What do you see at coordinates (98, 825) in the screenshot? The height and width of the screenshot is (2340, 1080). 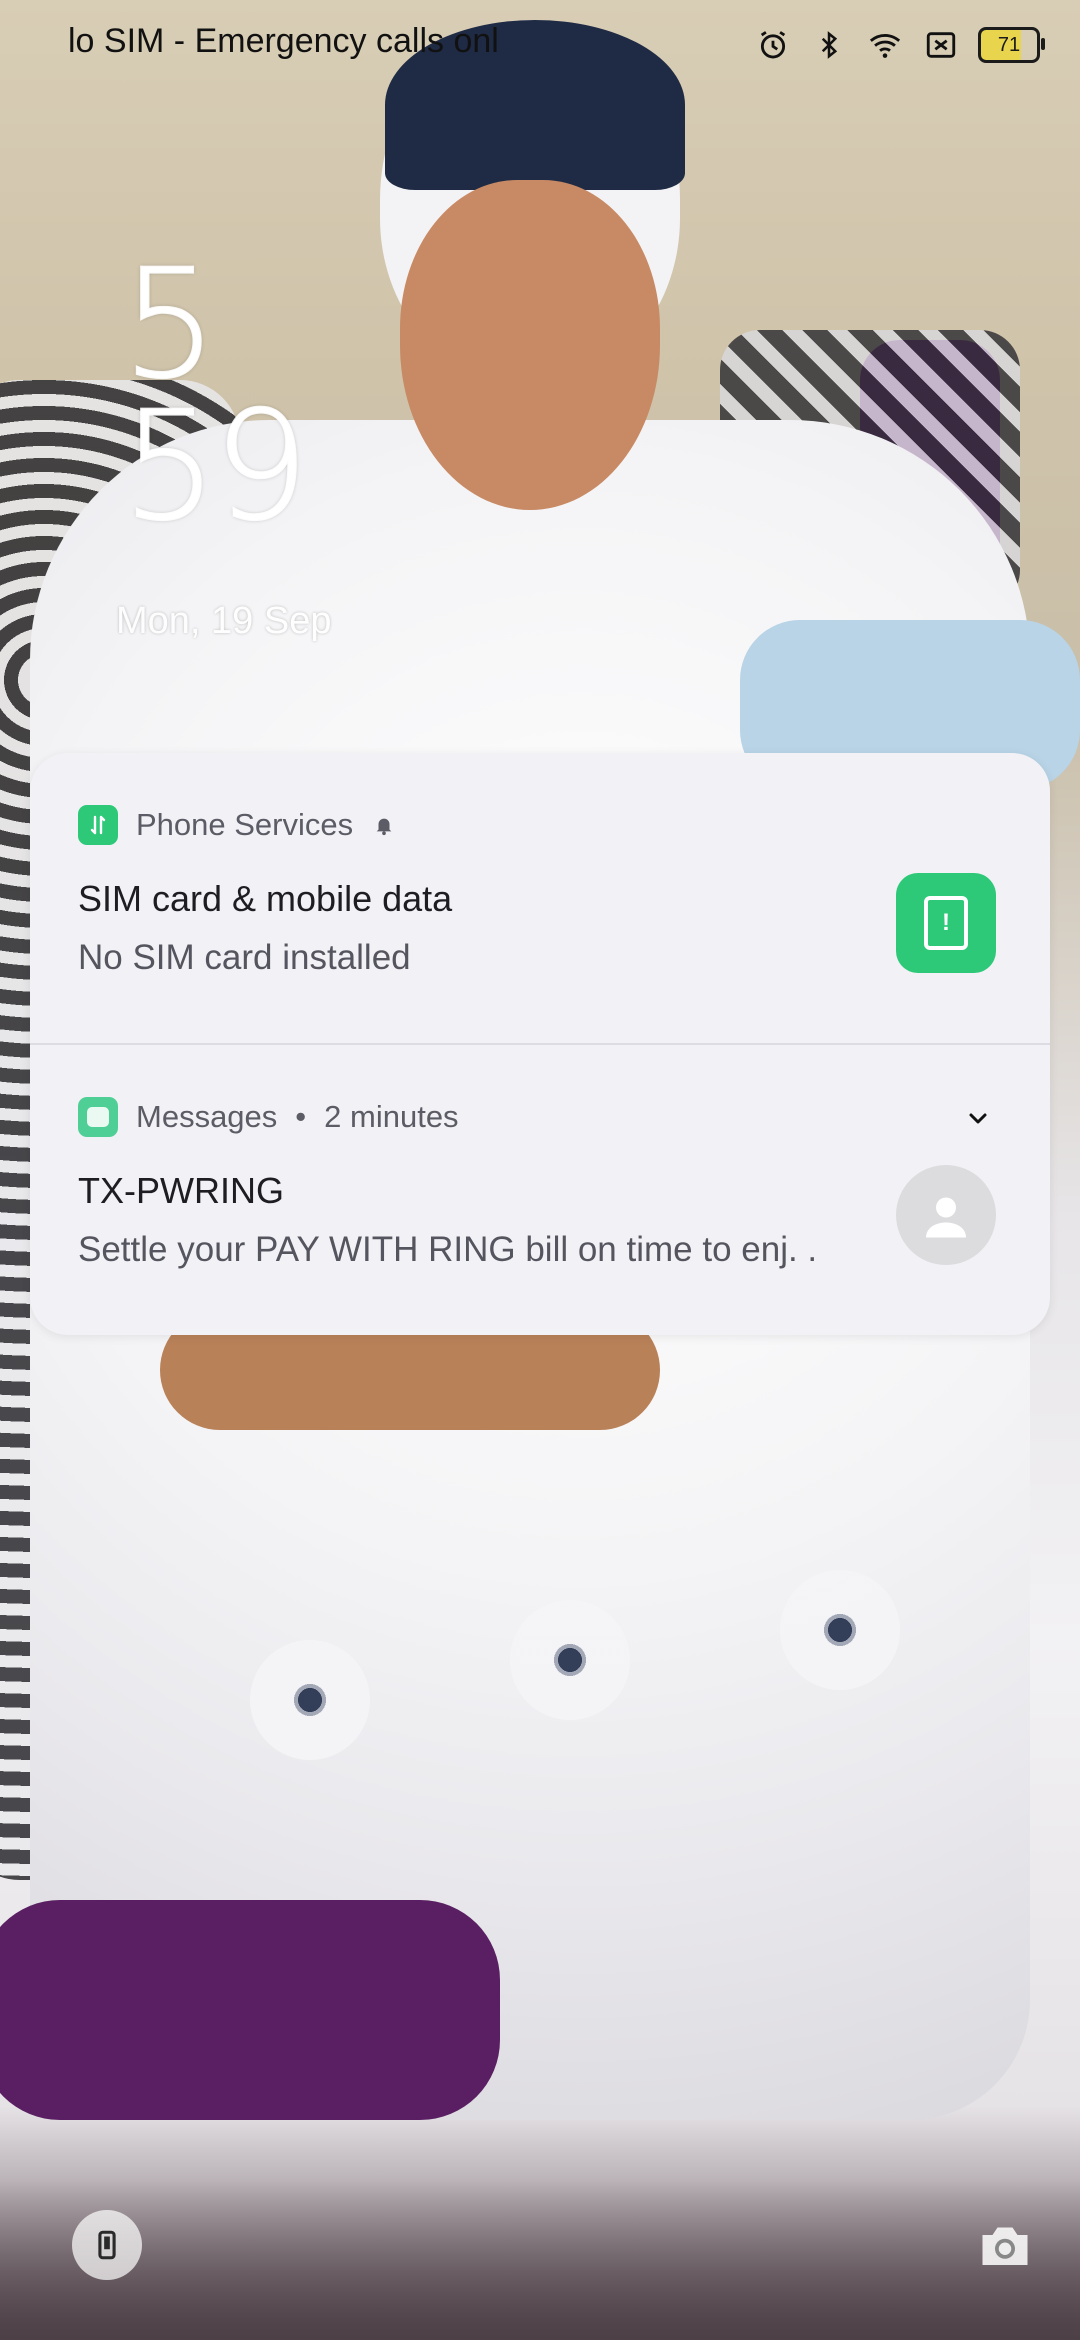 I see `data-transfer-icon` at bounding box center [98, 825].